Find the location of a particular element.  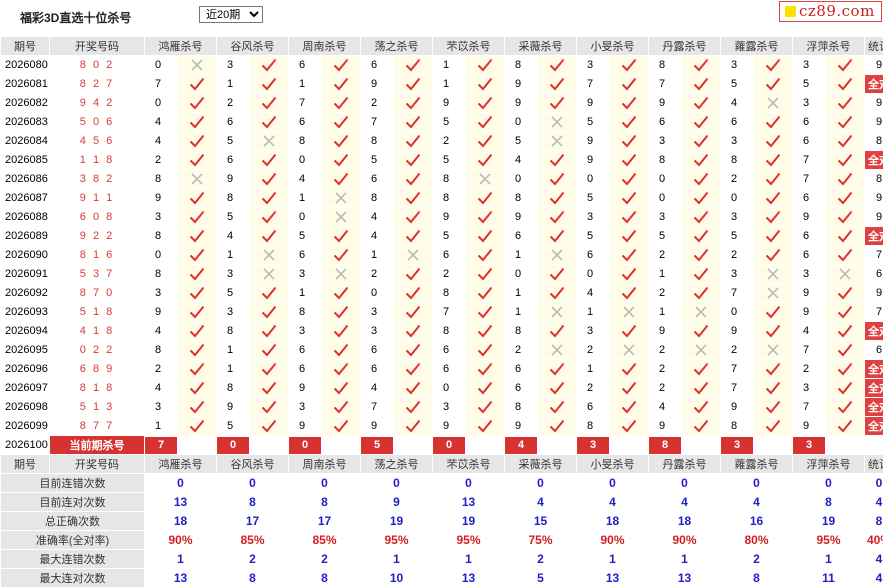

row-stat: 6 is located at coordinates (874, 350).